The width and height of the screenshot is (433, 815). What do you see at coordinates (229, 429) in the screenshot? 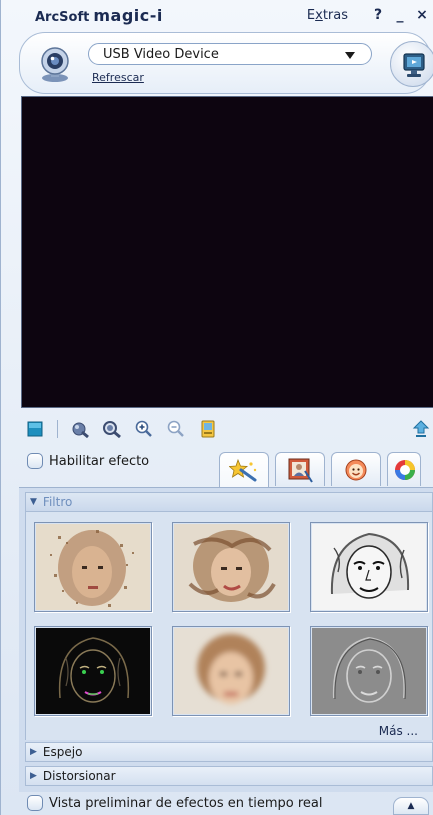
I see `toolbar` at bounding box center [229, 429].